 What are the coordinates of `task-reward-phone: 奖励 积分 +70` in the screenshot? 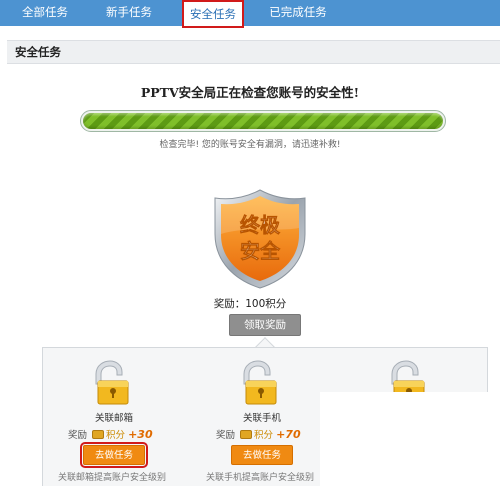 It's located at (258, 434).